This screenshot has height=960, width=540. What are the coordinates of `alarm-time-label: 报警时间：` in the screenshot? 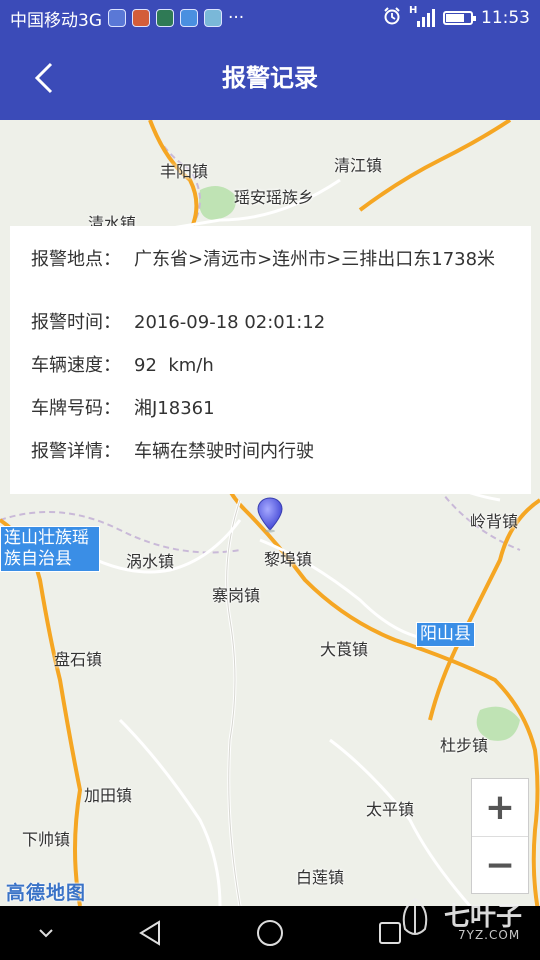 It's located at (76, 322).